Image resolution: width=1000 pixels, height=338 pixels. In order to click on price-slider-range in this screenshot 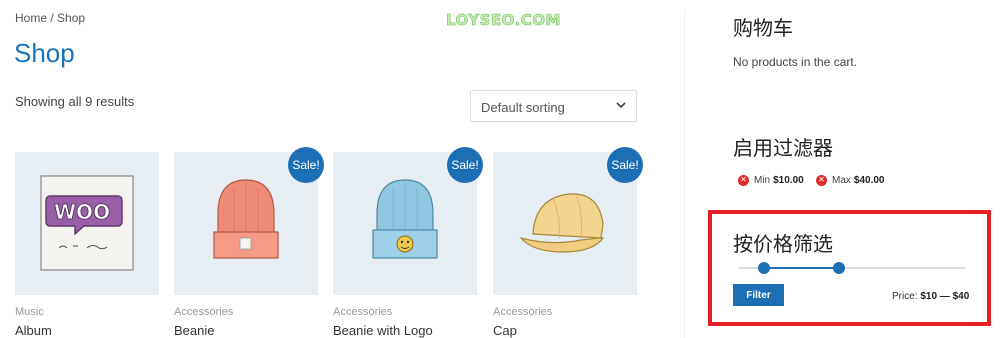, I will do `click(801, 268)`.